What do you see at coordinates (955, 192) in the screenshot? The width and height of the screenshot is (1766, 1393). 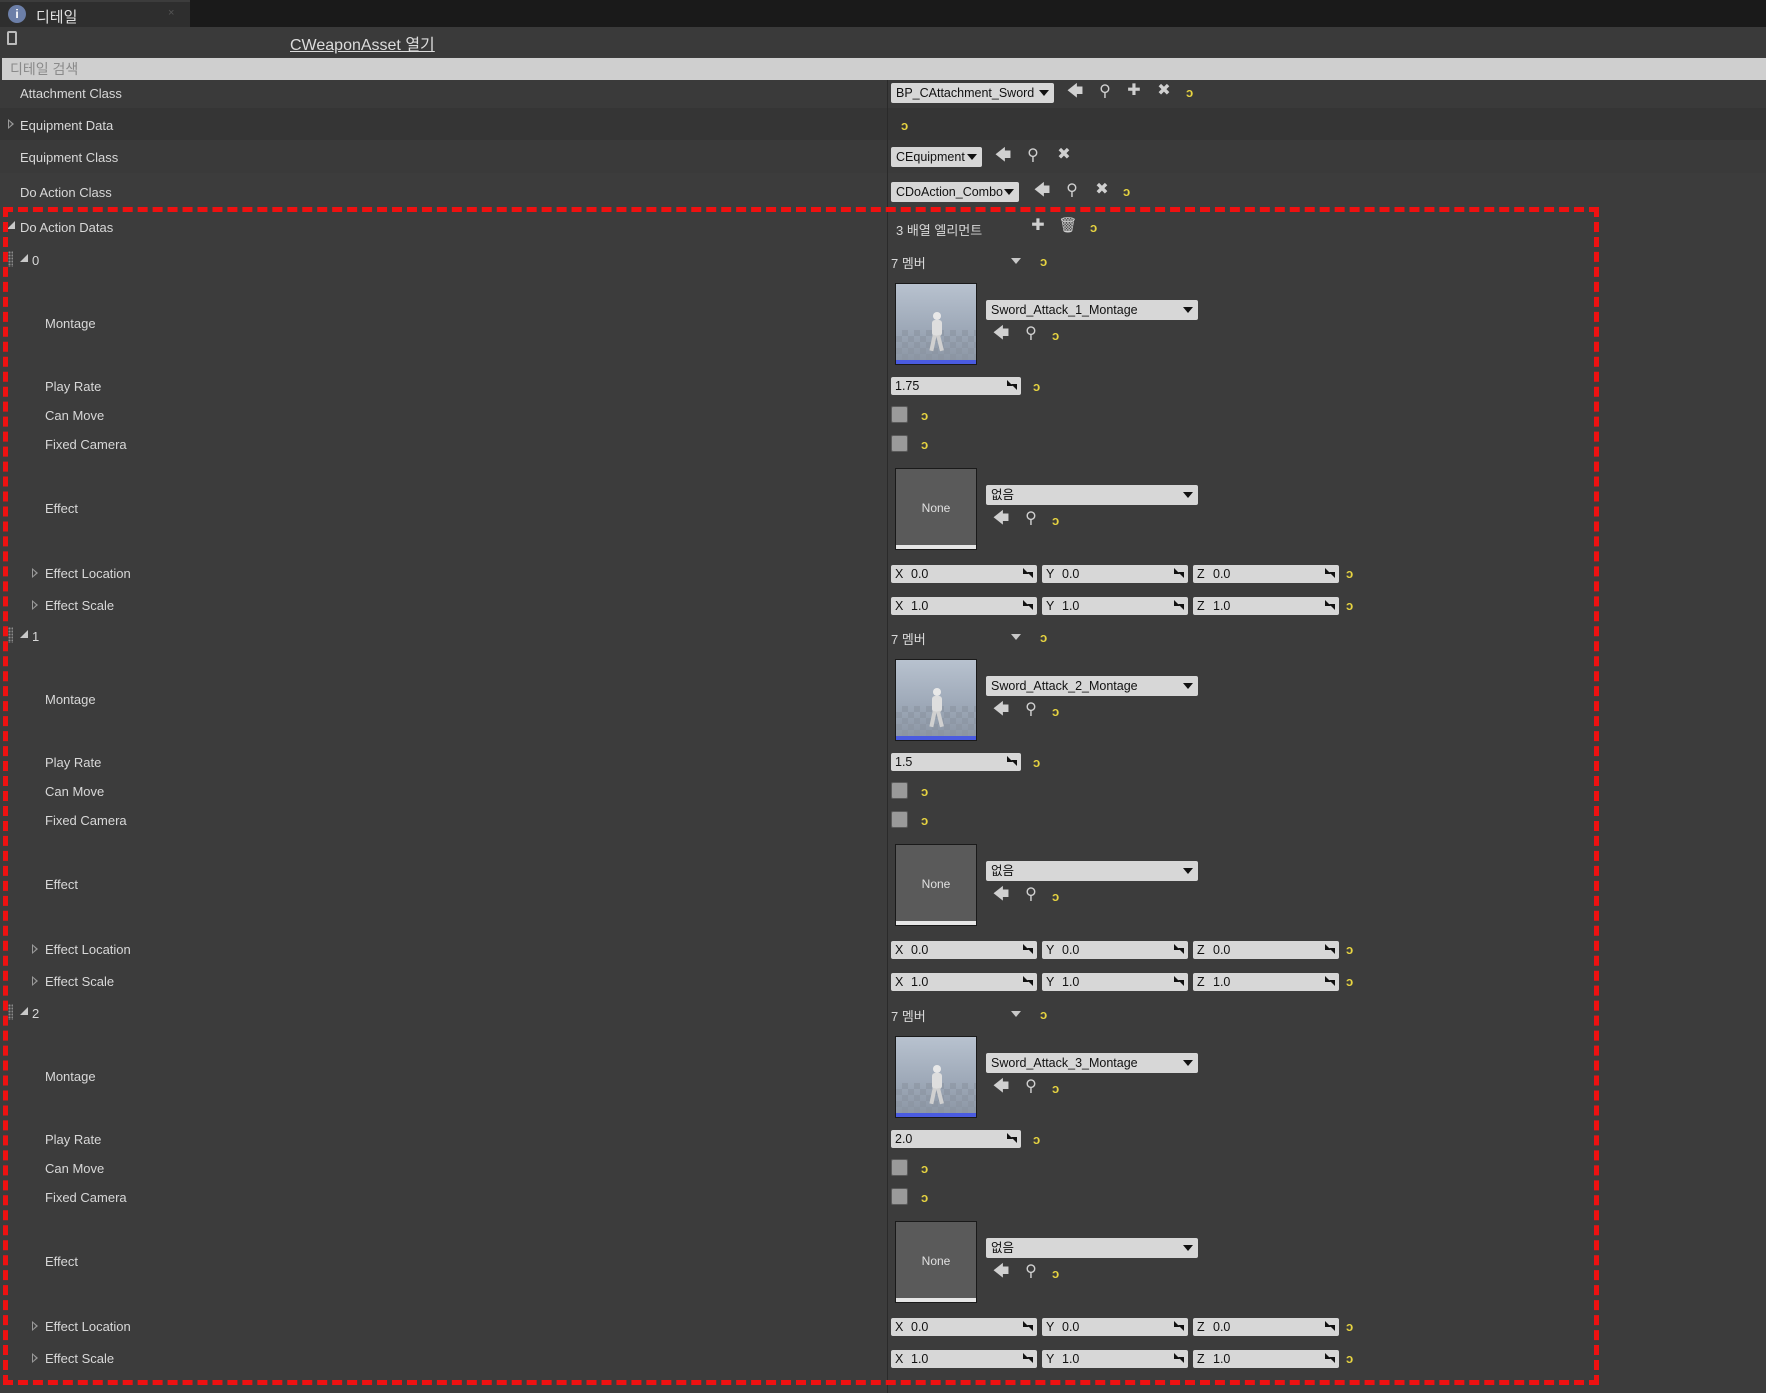 I see `do-action-class-combo: CDoAction_Combo` at bounding box center [955, 192].